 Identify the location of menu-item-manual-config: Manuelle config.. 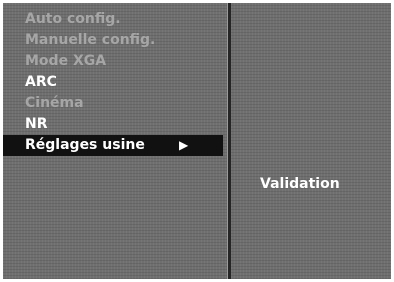
(115, 40).